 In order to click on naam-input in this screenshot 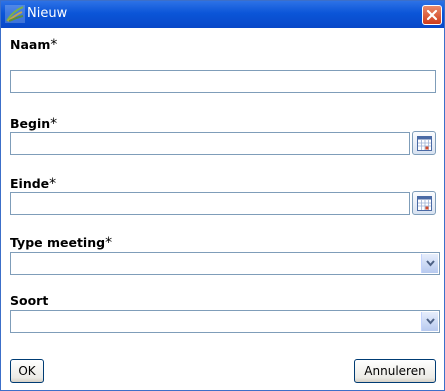, I will do `click(223, 81)`.